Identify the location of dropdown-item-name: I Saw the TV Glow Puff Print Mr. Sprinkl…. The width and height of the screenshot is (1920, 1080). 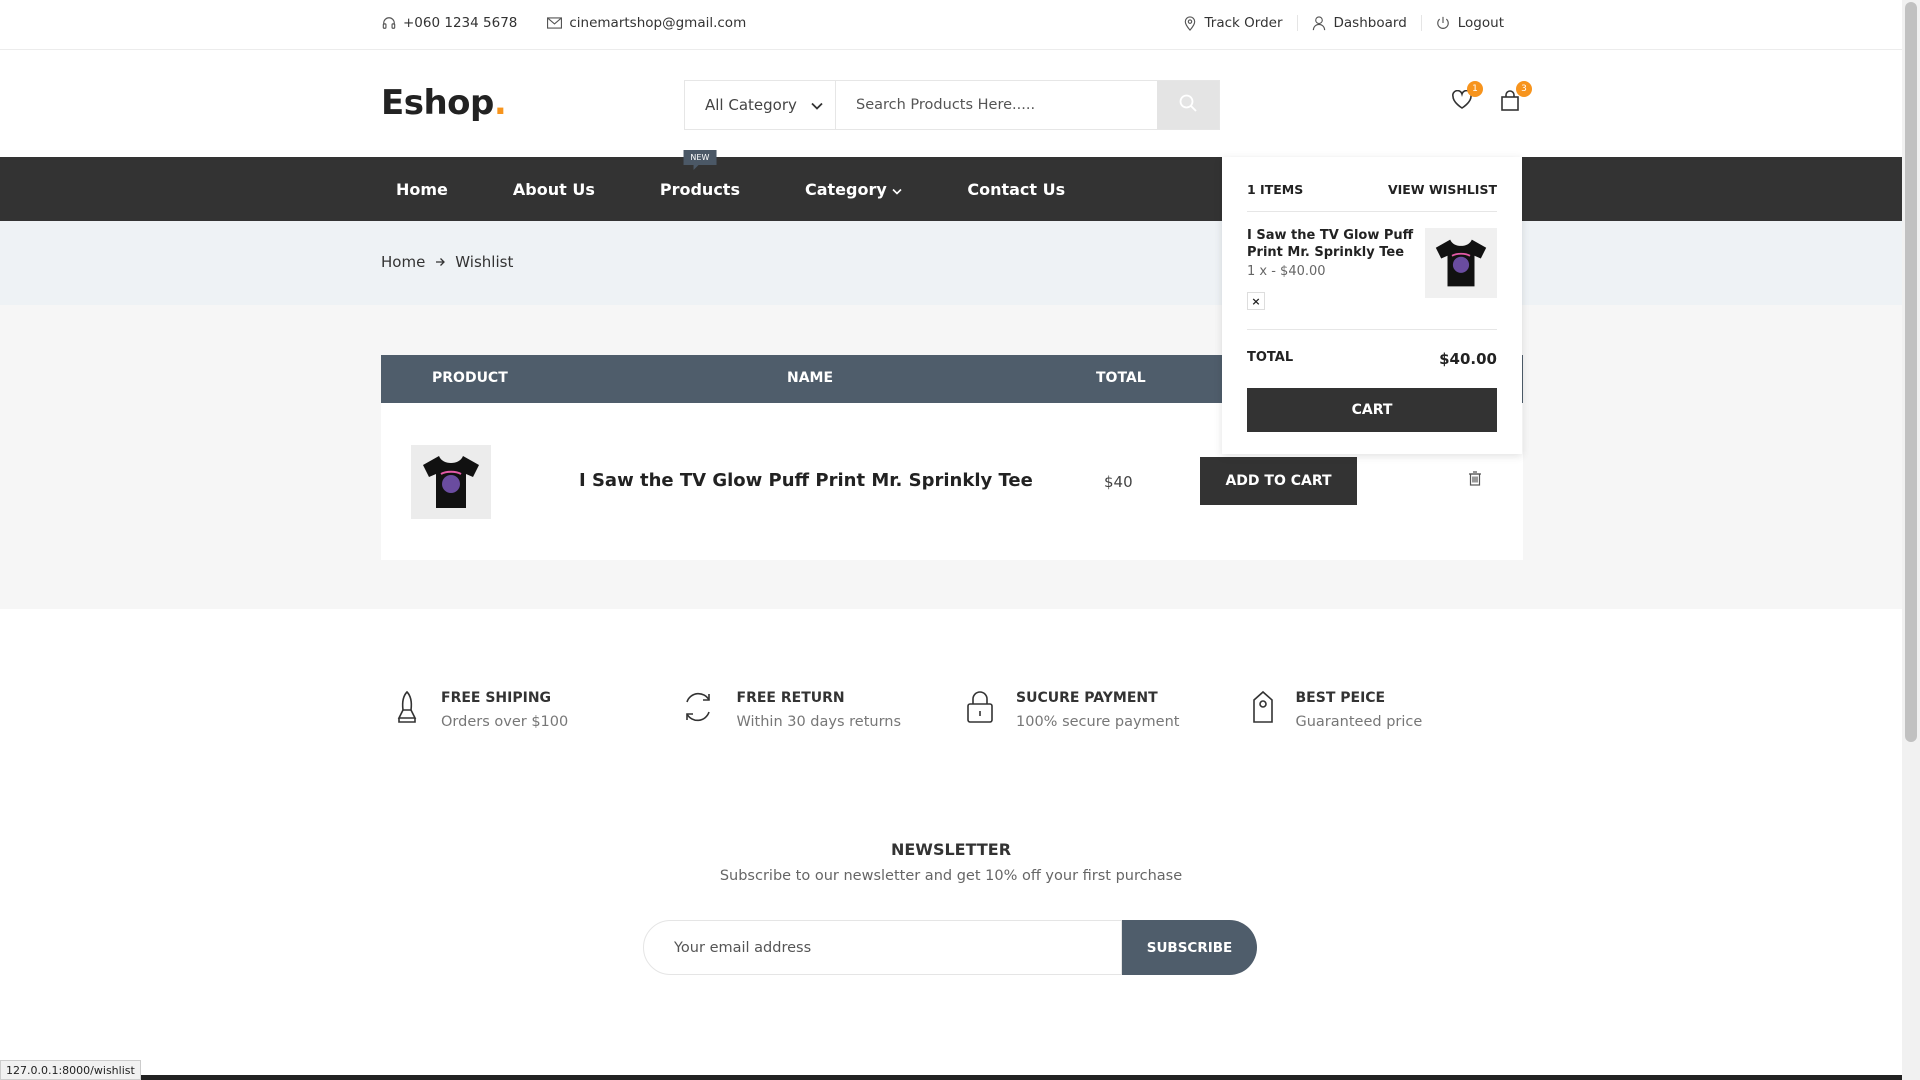
(1337, 244).